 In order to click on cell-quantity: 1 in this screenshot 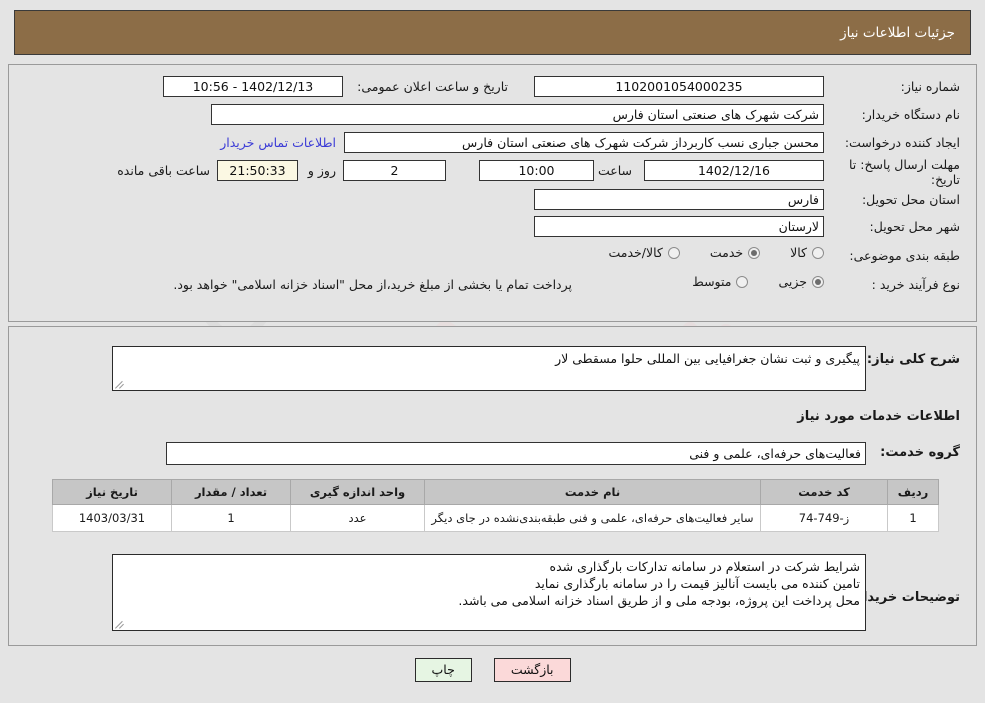, I will do `click(231, 518)`.